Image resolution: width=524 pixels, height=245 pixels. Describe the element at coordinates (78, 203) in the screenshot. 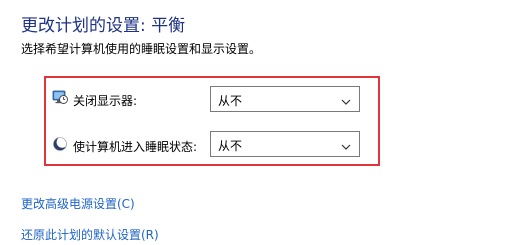

I see `advanced-power-settings-link: 更改高级电源设置(C)` at that location.